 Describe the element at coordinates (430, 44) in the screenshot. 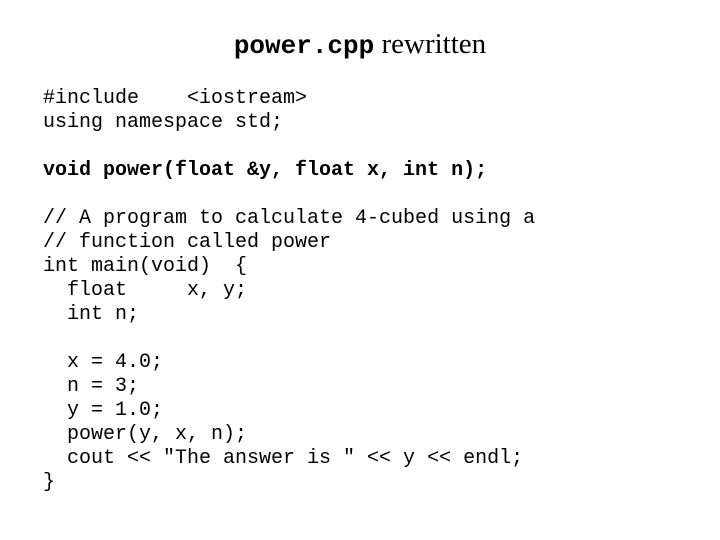

I see `title-text: rewritten` at that location.